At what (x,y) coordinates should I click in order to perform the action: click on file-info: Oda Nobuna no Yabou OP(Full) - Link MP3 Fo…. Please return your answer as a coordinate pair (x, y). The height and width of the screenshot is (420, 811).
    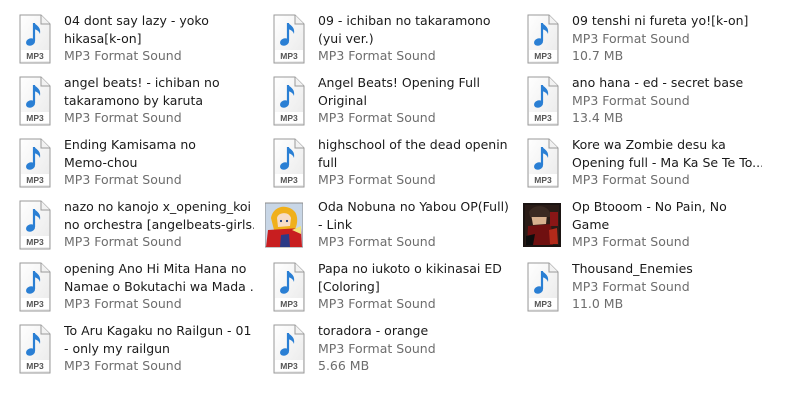
    Looking at the image, I should click on (413, 224).